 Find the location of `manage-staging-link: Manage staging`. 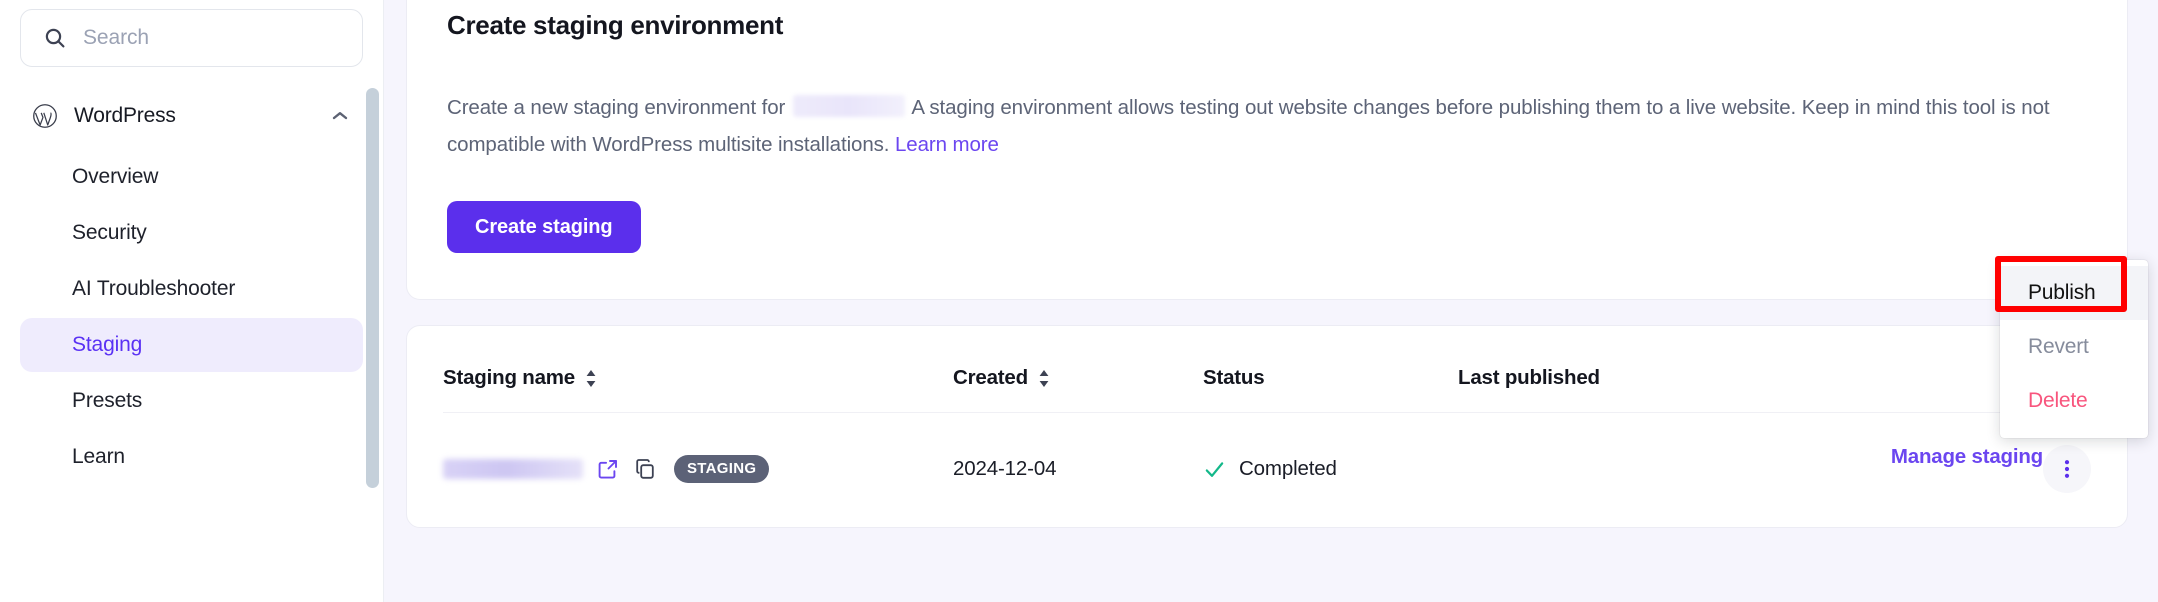

manage-staging-link: Manage staging is located at coordinates (1967, 456).